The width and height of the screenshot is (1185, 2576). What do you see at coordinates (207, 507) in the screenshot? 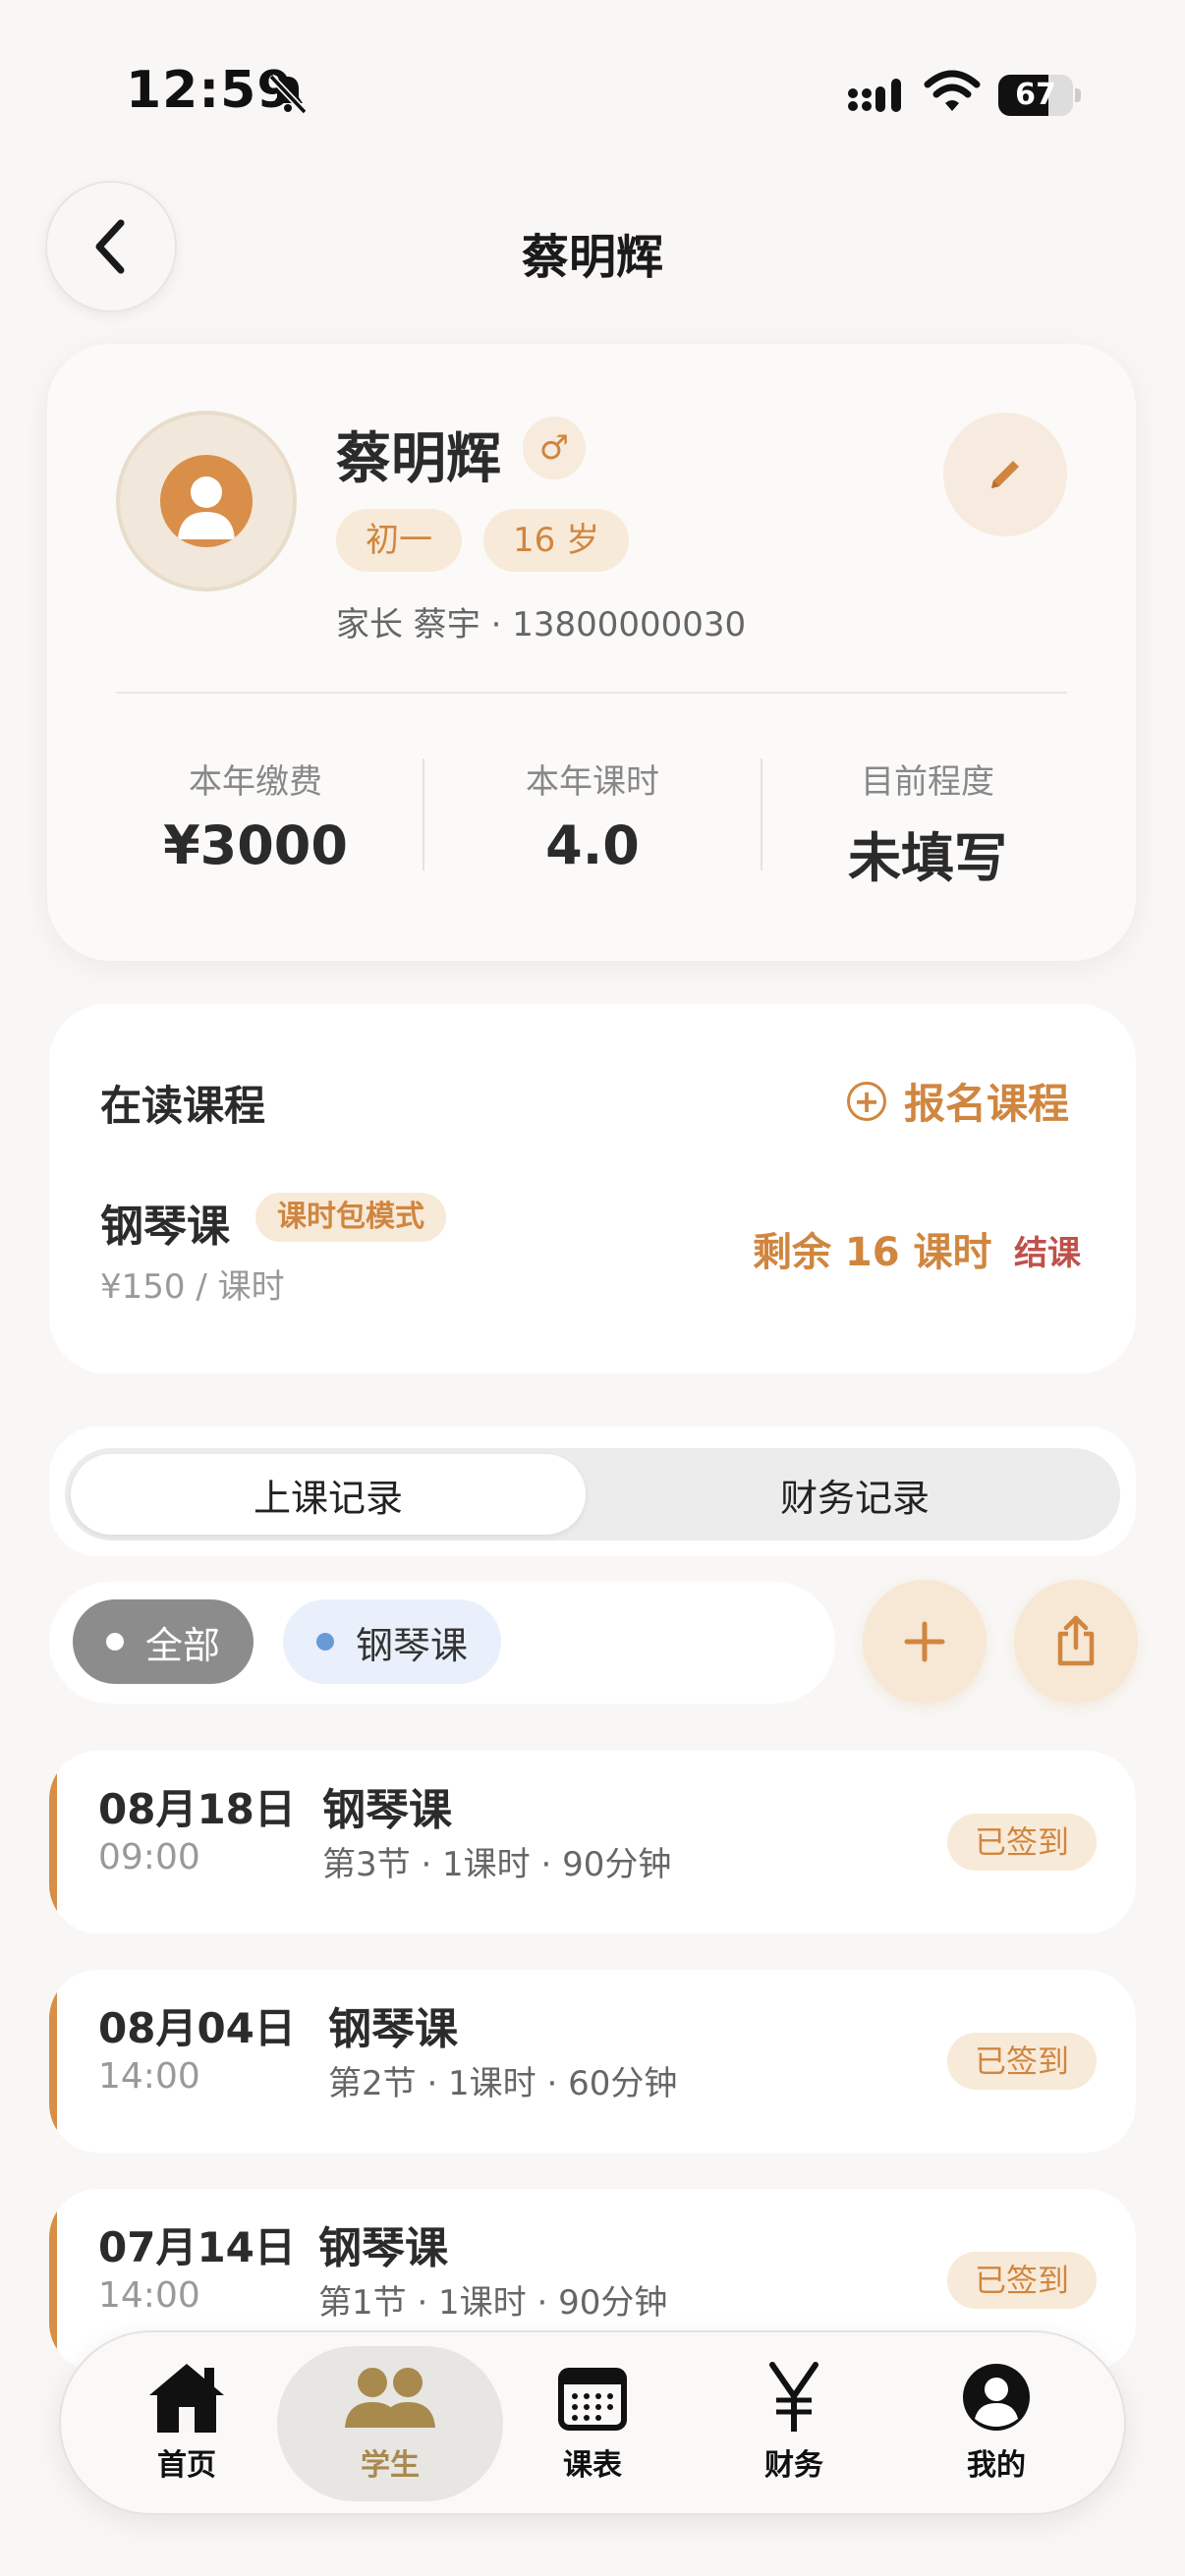
I see `user-icon` at bounding box center [207, 507].